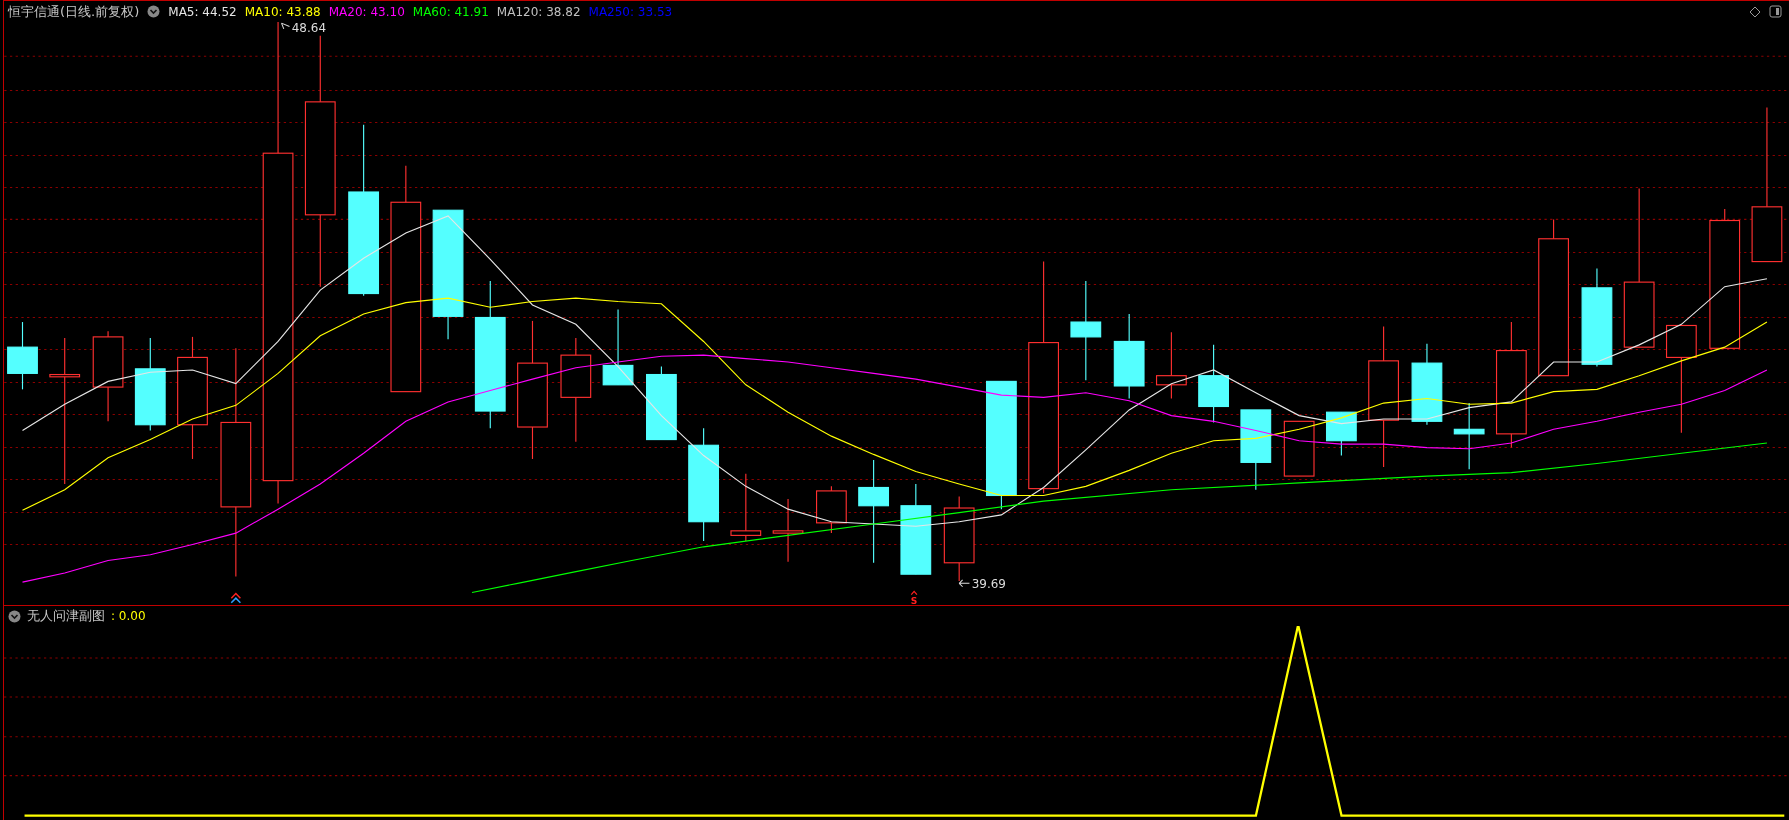 The image size is (1789, 820). What do you see at coordinates (74, 11) in the screenshot?
I see `chart-title: 恒宇信通(日线.前复权)` at bounding box center [74, 11].